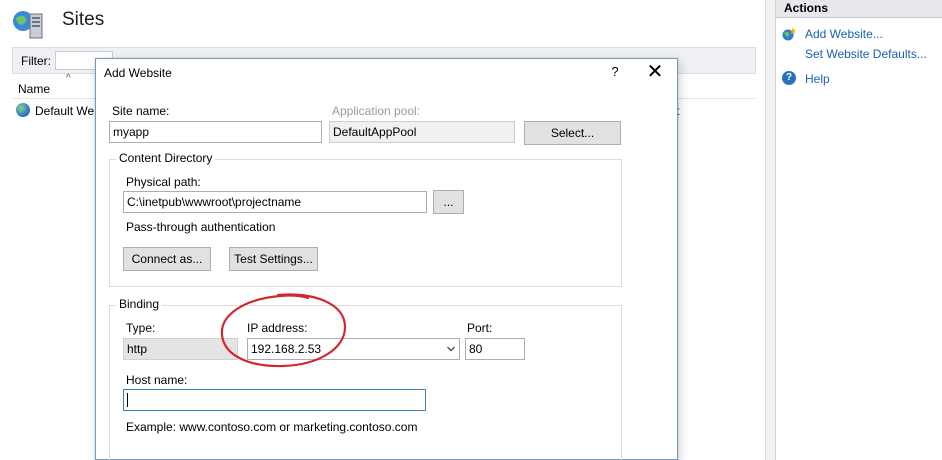 The height and width of the screenshot is (460, 942). Describe the element at coordinates (141, 111) in the screenshot. I see `site-name-label: Site name:` at that location.